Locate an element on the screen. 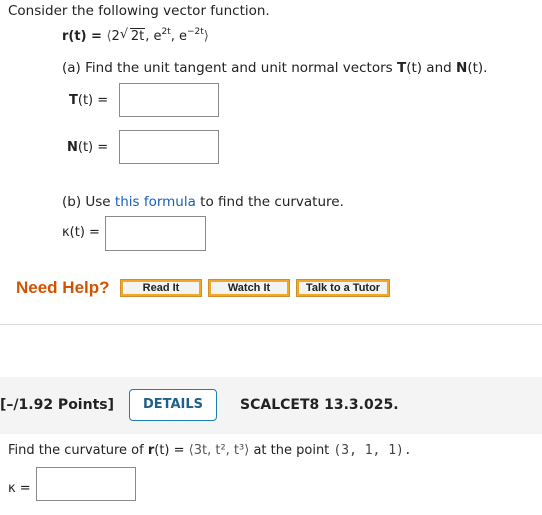  T-arg: (t) is located at coordinates (414, 68).